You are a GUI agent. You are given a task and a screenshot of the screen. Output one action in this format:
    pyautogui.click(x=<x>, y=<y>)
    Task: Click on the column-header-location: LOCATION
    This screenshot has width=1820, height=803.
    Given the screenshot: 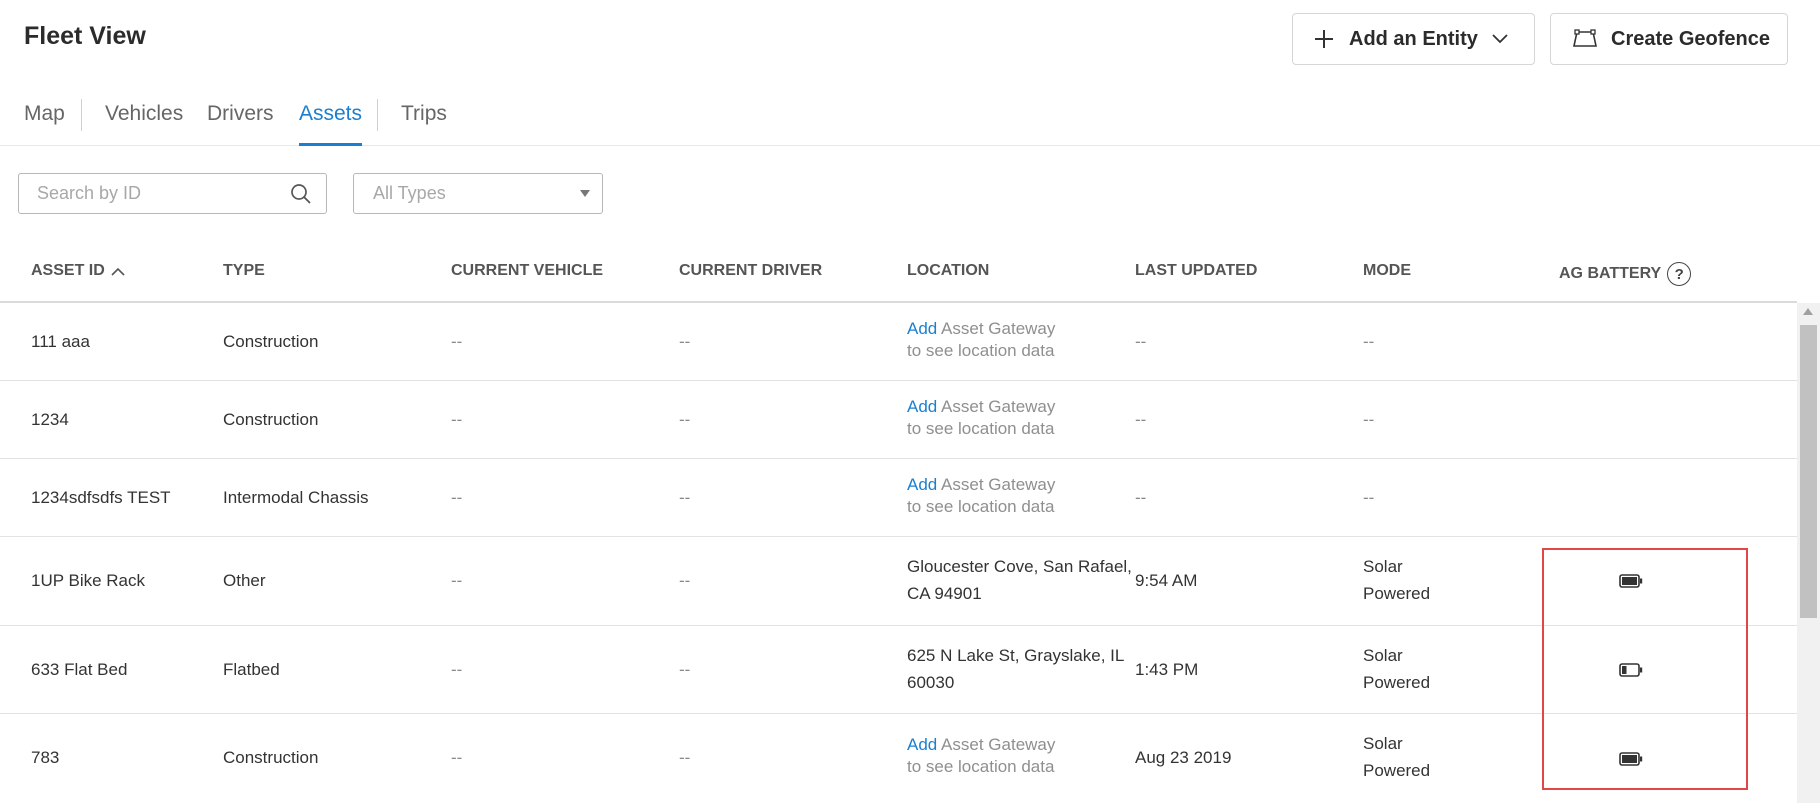 What is the action you would take?
    pyautogui.click(x=948, y=271)
    